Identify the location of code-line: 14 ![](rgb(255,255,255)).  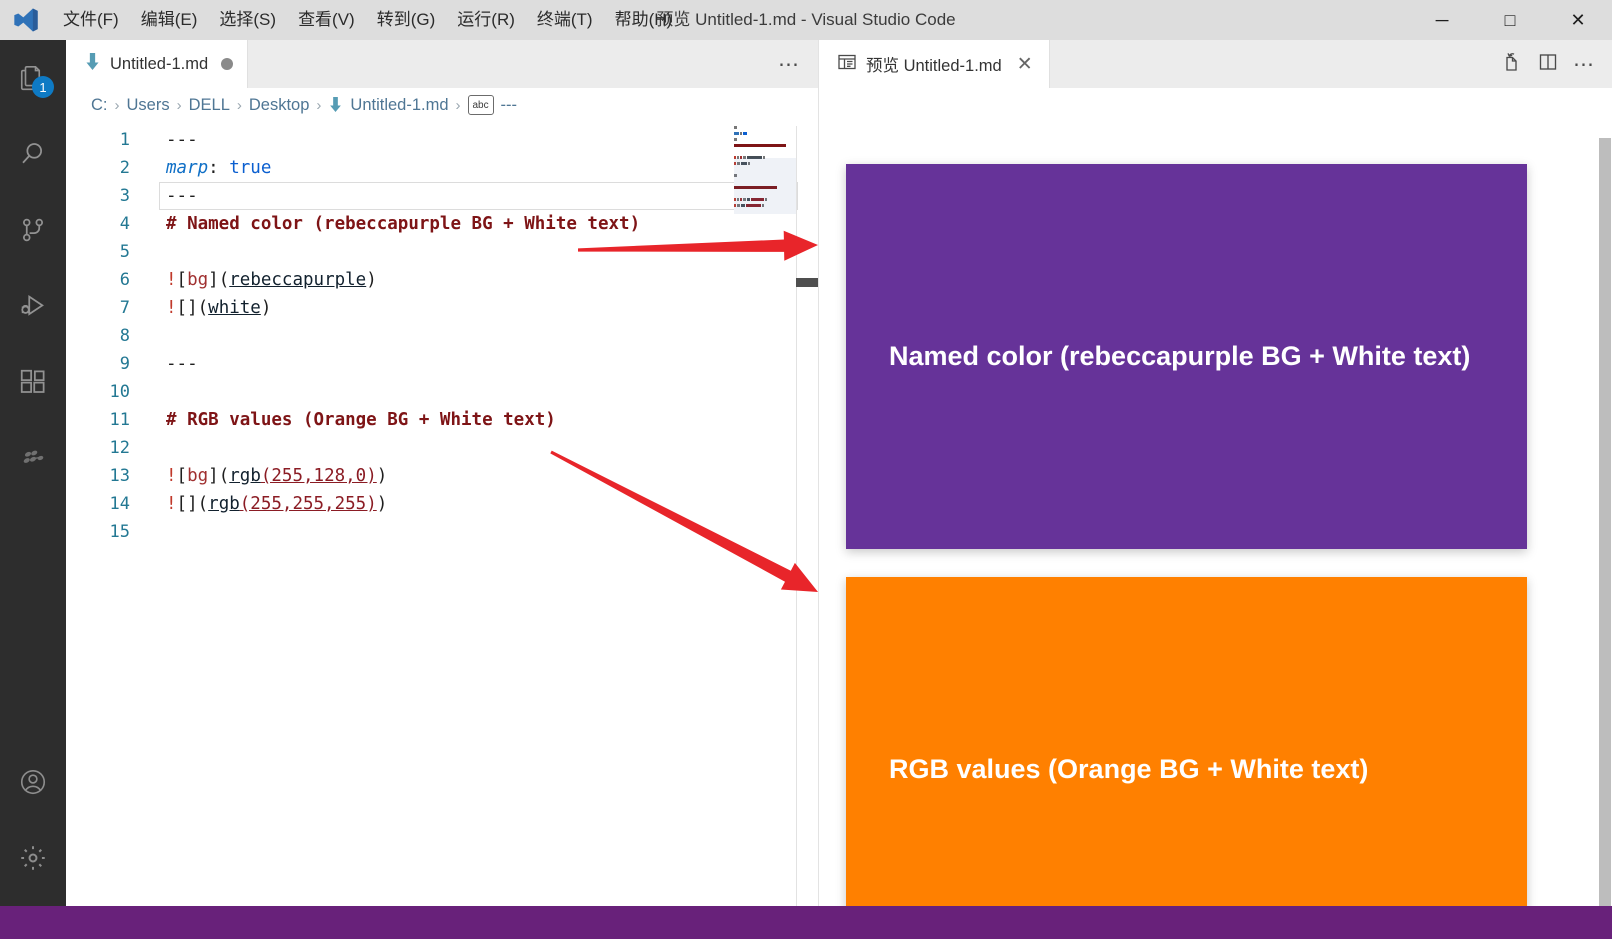
(442, 504).